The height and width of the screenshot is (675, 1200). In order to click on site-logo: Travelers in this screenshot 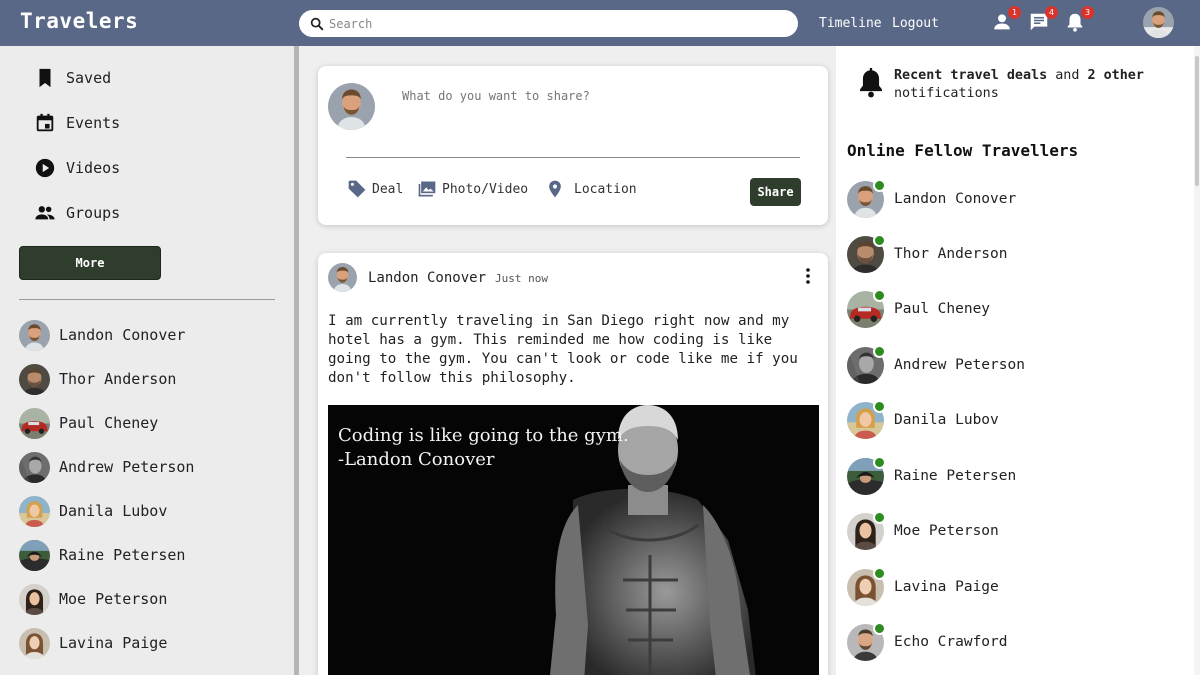, I will do `click(79, 21)`.